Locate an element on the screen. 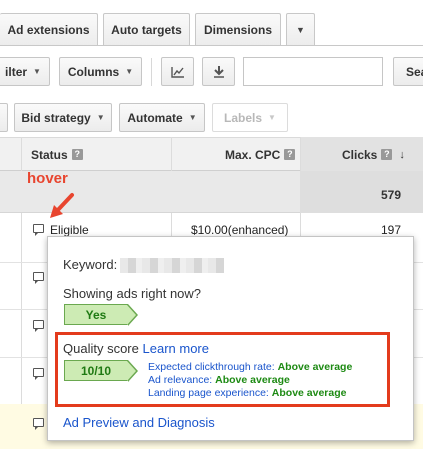  quality-score-highlight-box is located at coordinates (222, 369).